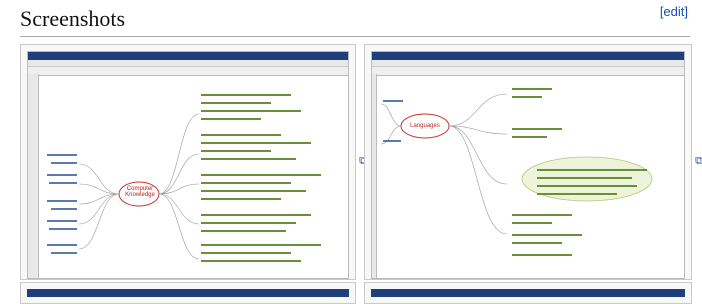 The height and width of the screenshot is (304, 702). I want to click on edit-link: [edit], so click(674, 11).